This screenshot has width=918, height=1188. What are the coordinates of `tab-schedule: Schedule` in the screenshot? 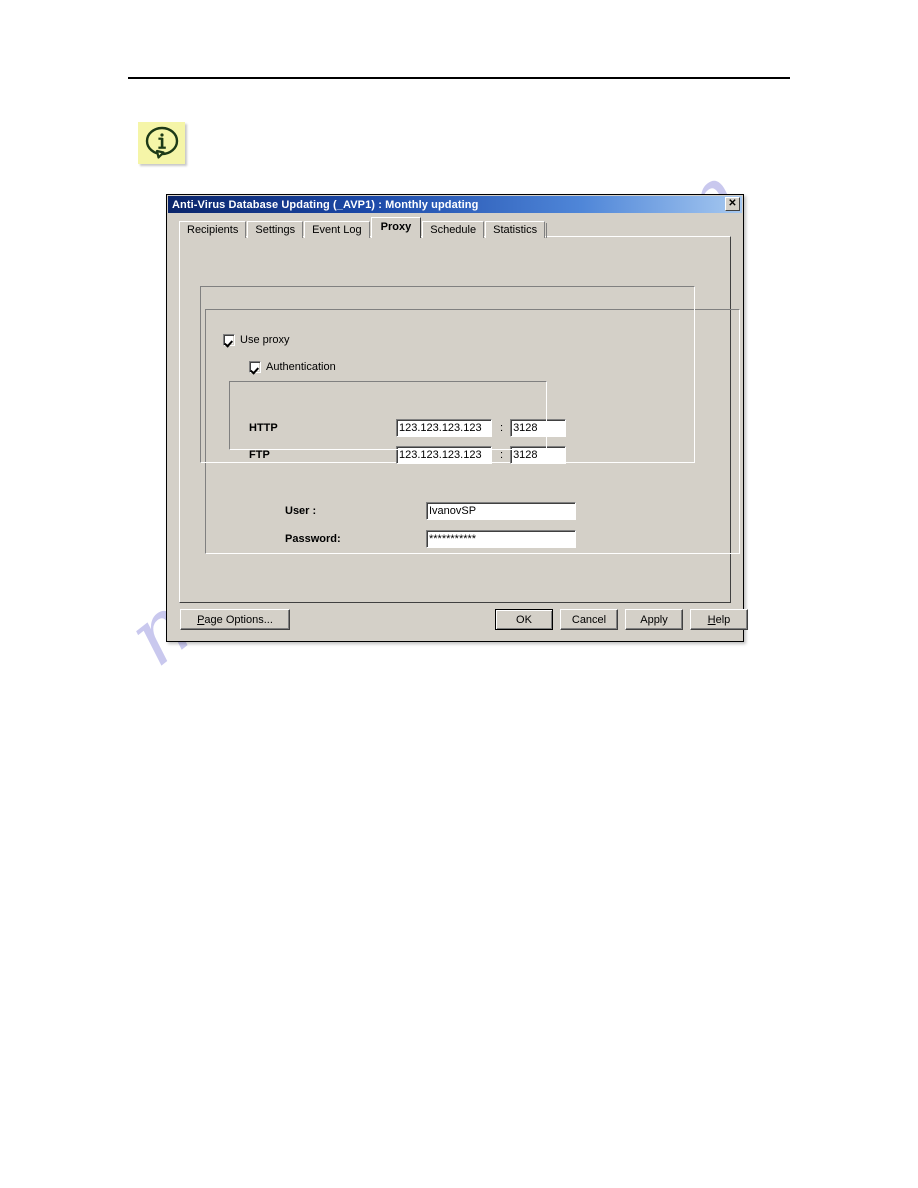 It's located at (453, 229).